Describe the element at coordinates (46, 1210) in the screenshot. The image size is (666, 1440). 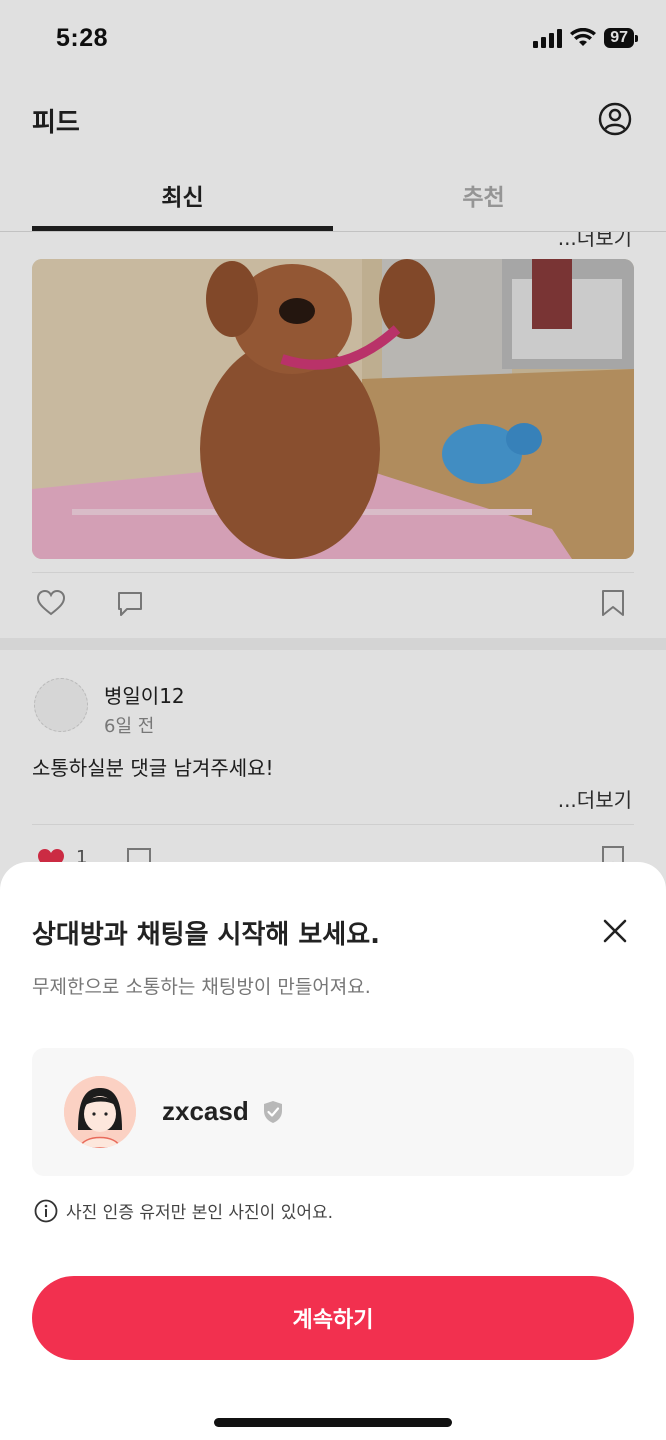
I see `info-icon` at that location.